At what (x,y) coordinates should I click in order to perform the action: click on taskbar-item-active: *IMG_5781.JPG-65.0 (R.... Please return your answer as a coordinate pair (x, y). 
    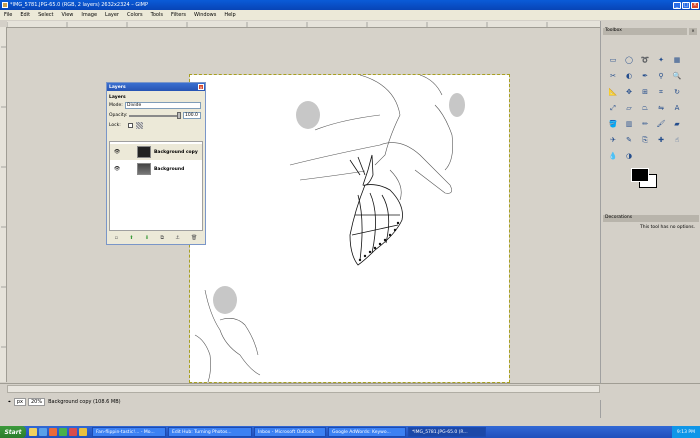
    Looking at the image, I should click on (447, 432).